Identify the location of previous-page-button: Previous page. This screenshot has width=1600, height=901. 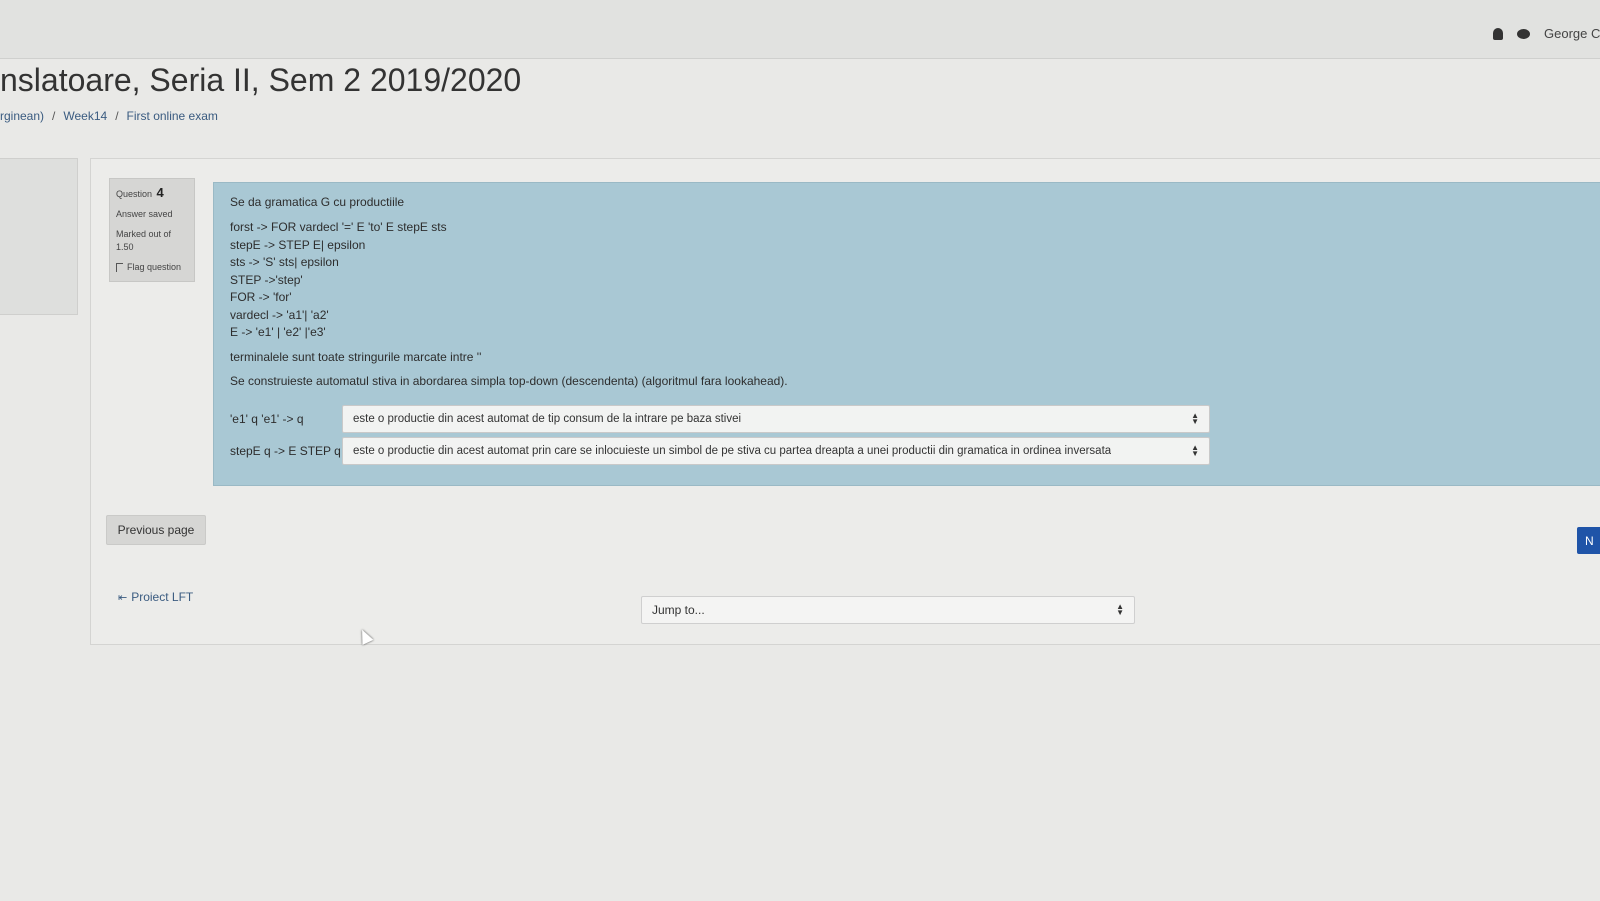
(156, 530).